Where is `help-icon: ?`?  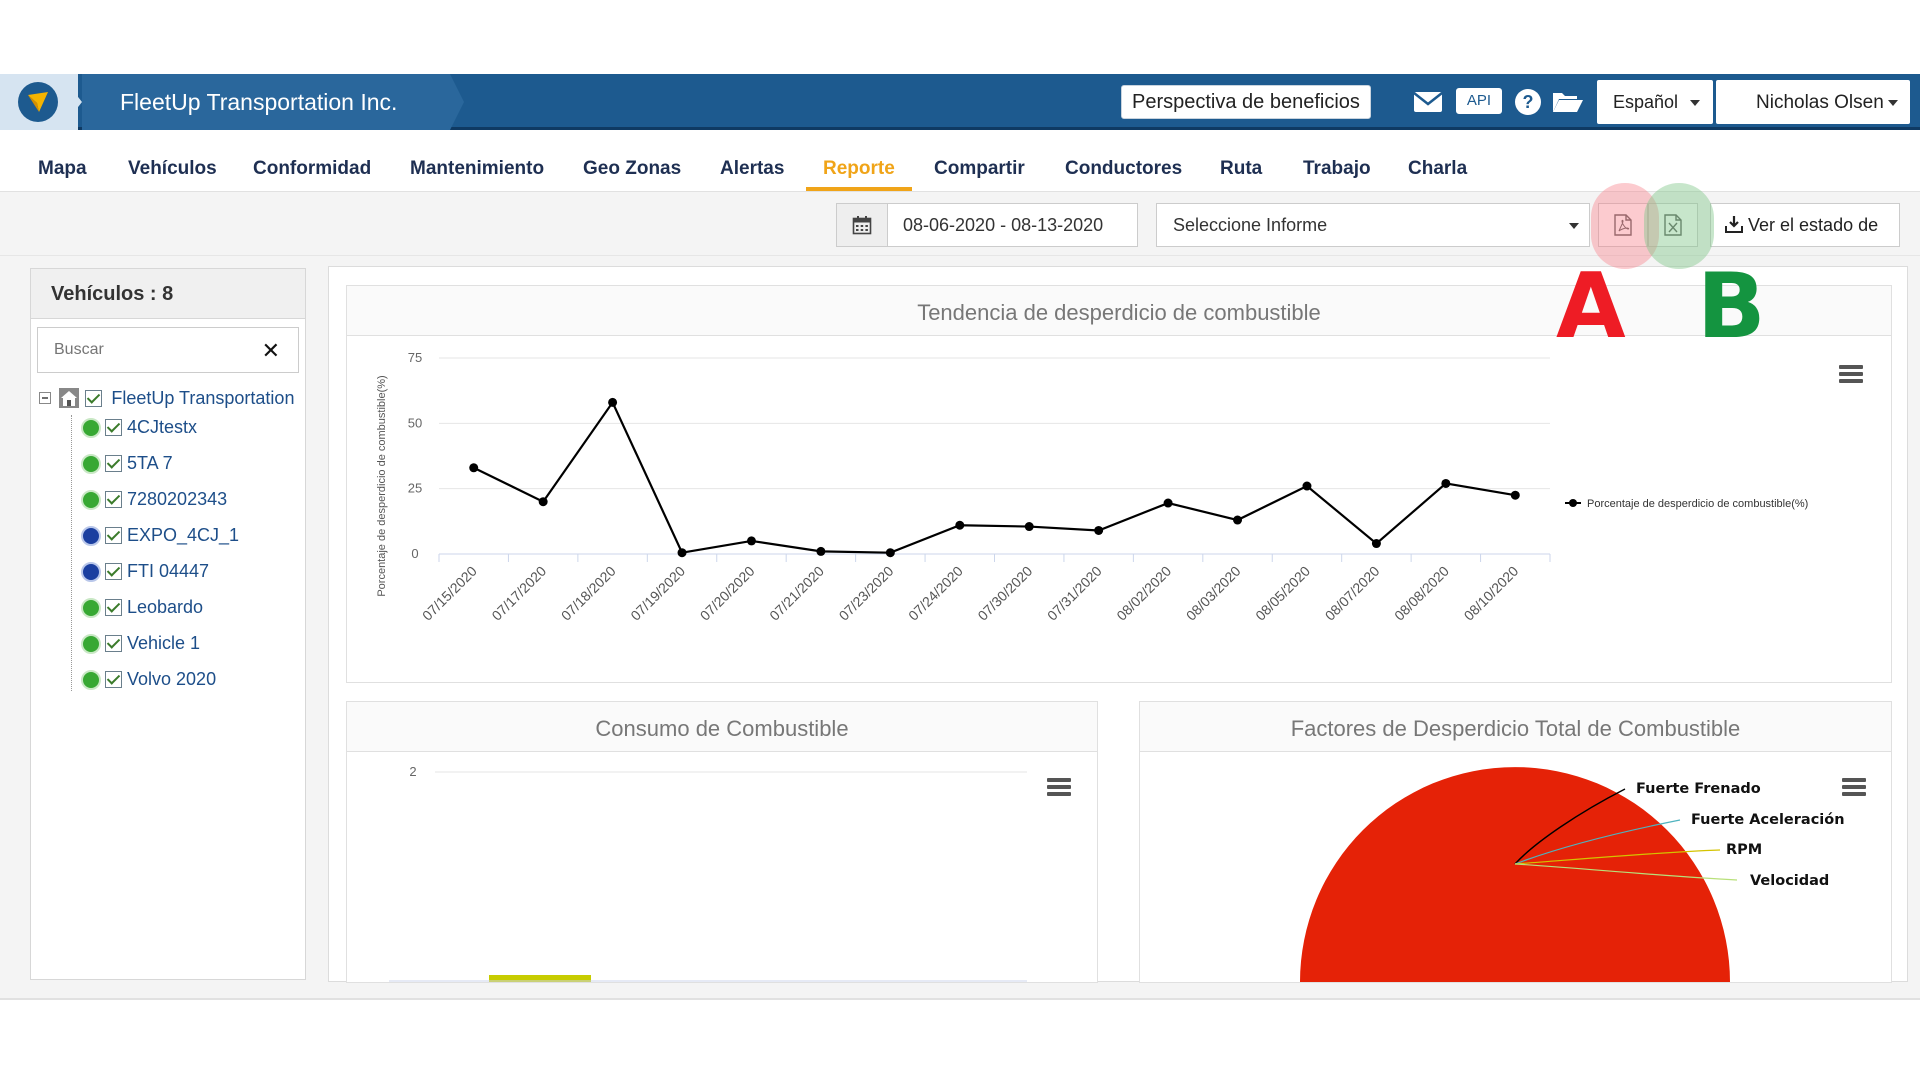 help-icon: ? is located at coordinates (1528, 102).